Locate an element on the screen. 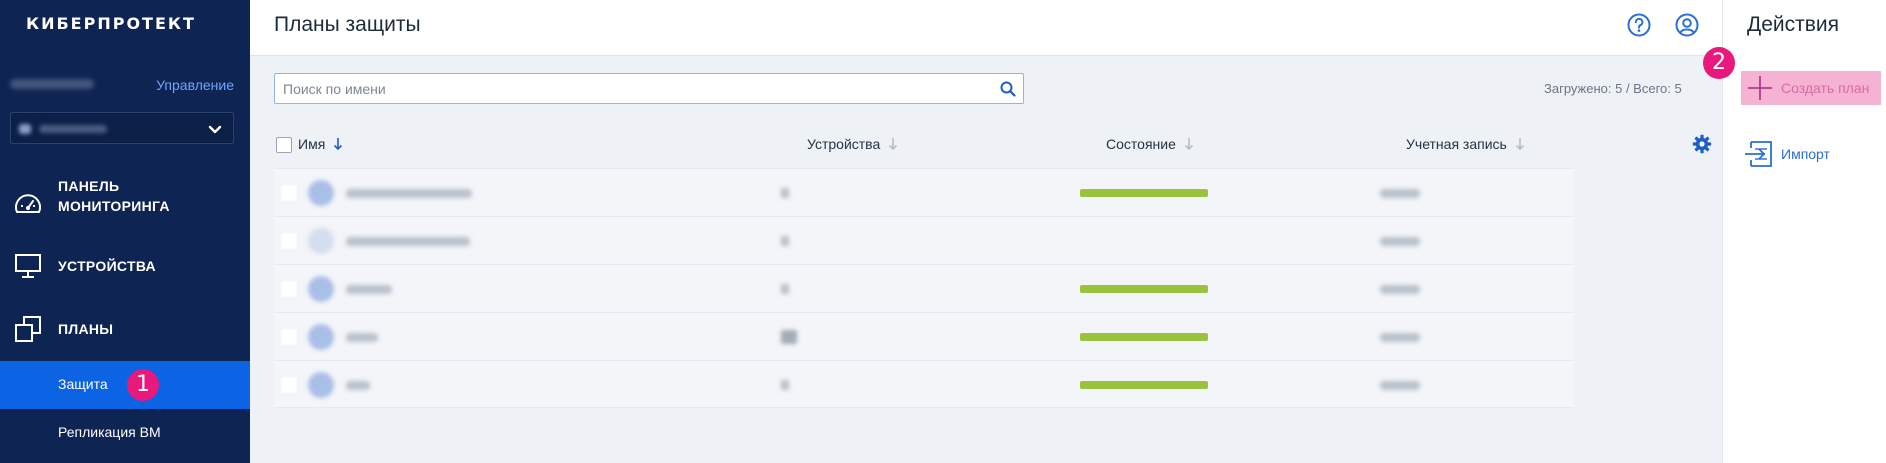 This screenshot has width=1886, height=463. tenant-selector-text is located at coordinates (73, 129).